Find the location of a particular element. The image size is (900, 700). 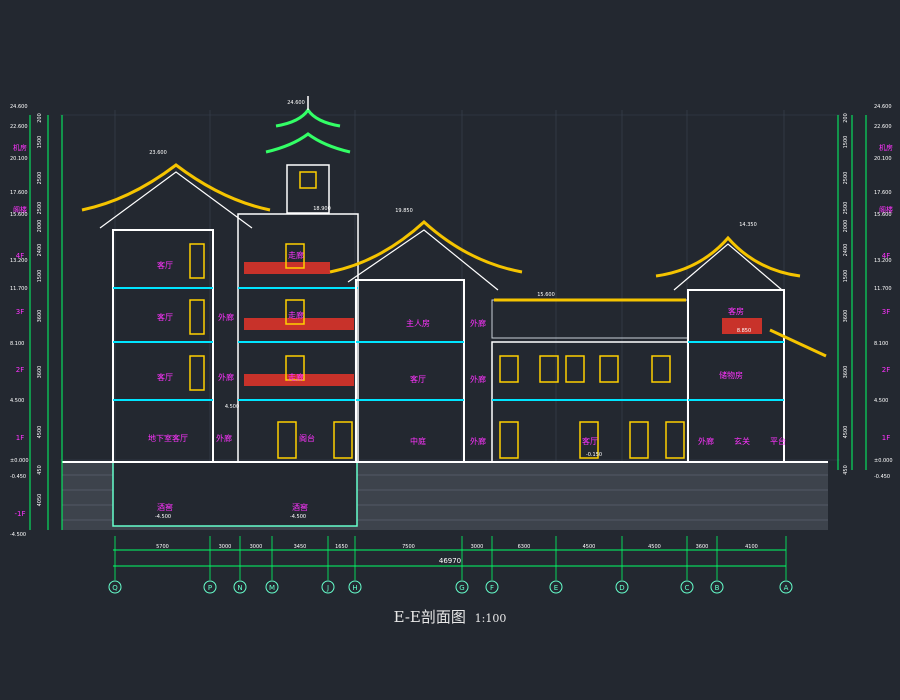

level-value-right: -0.450 is located at coordinates (882, 477).